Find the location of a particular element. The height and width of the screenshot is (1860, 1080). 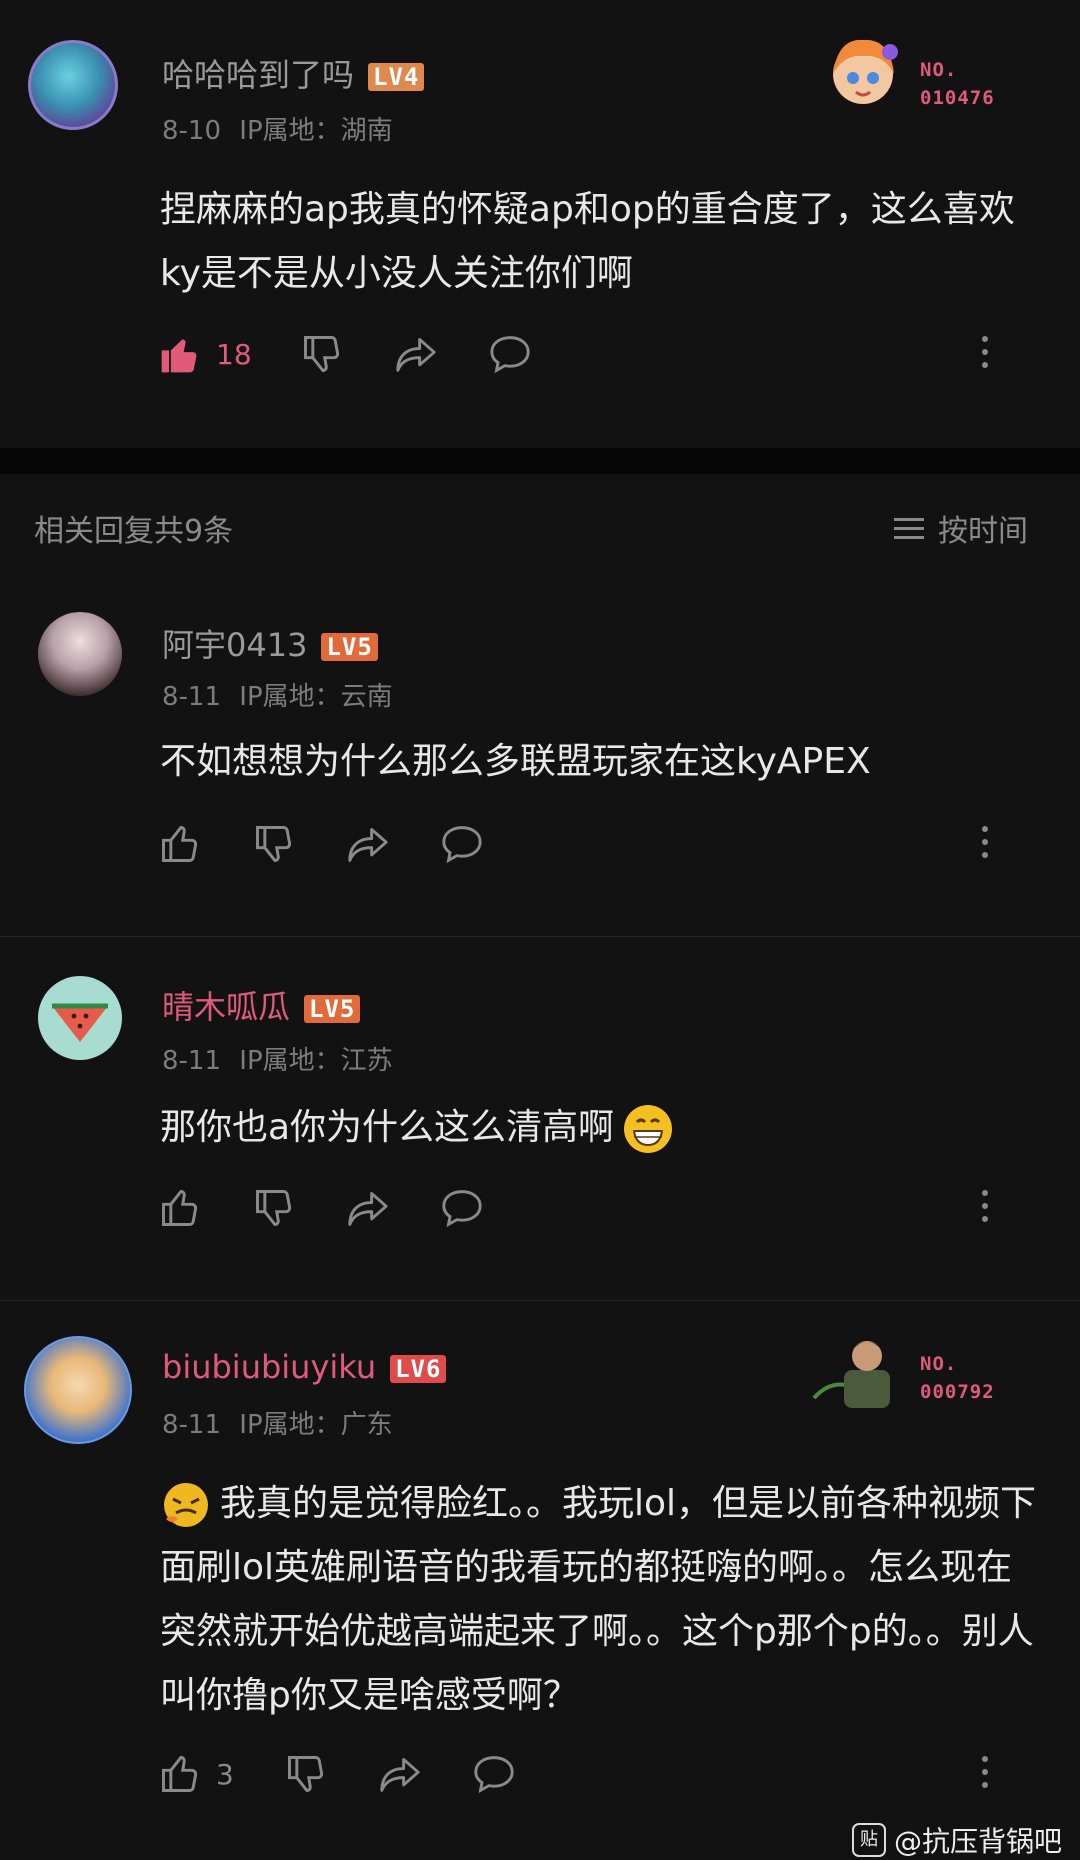

comment-content: 不如想想为什么那么多联盟玩家在这kyAPEX is located at coordinates (600, 762).